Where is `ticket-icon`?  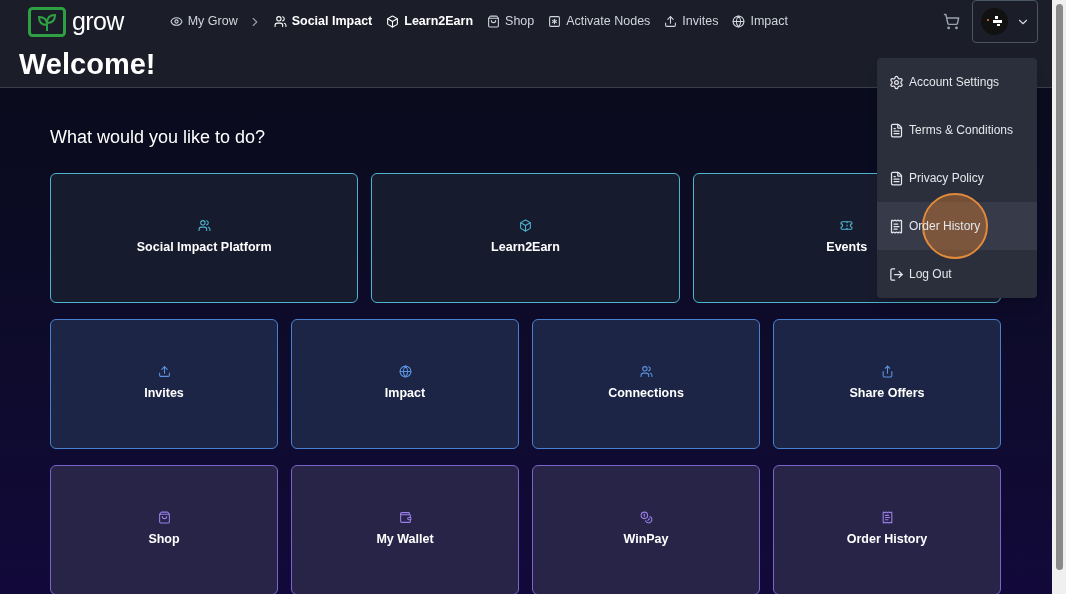
ticket-icon is located at coordinates (847, 225).